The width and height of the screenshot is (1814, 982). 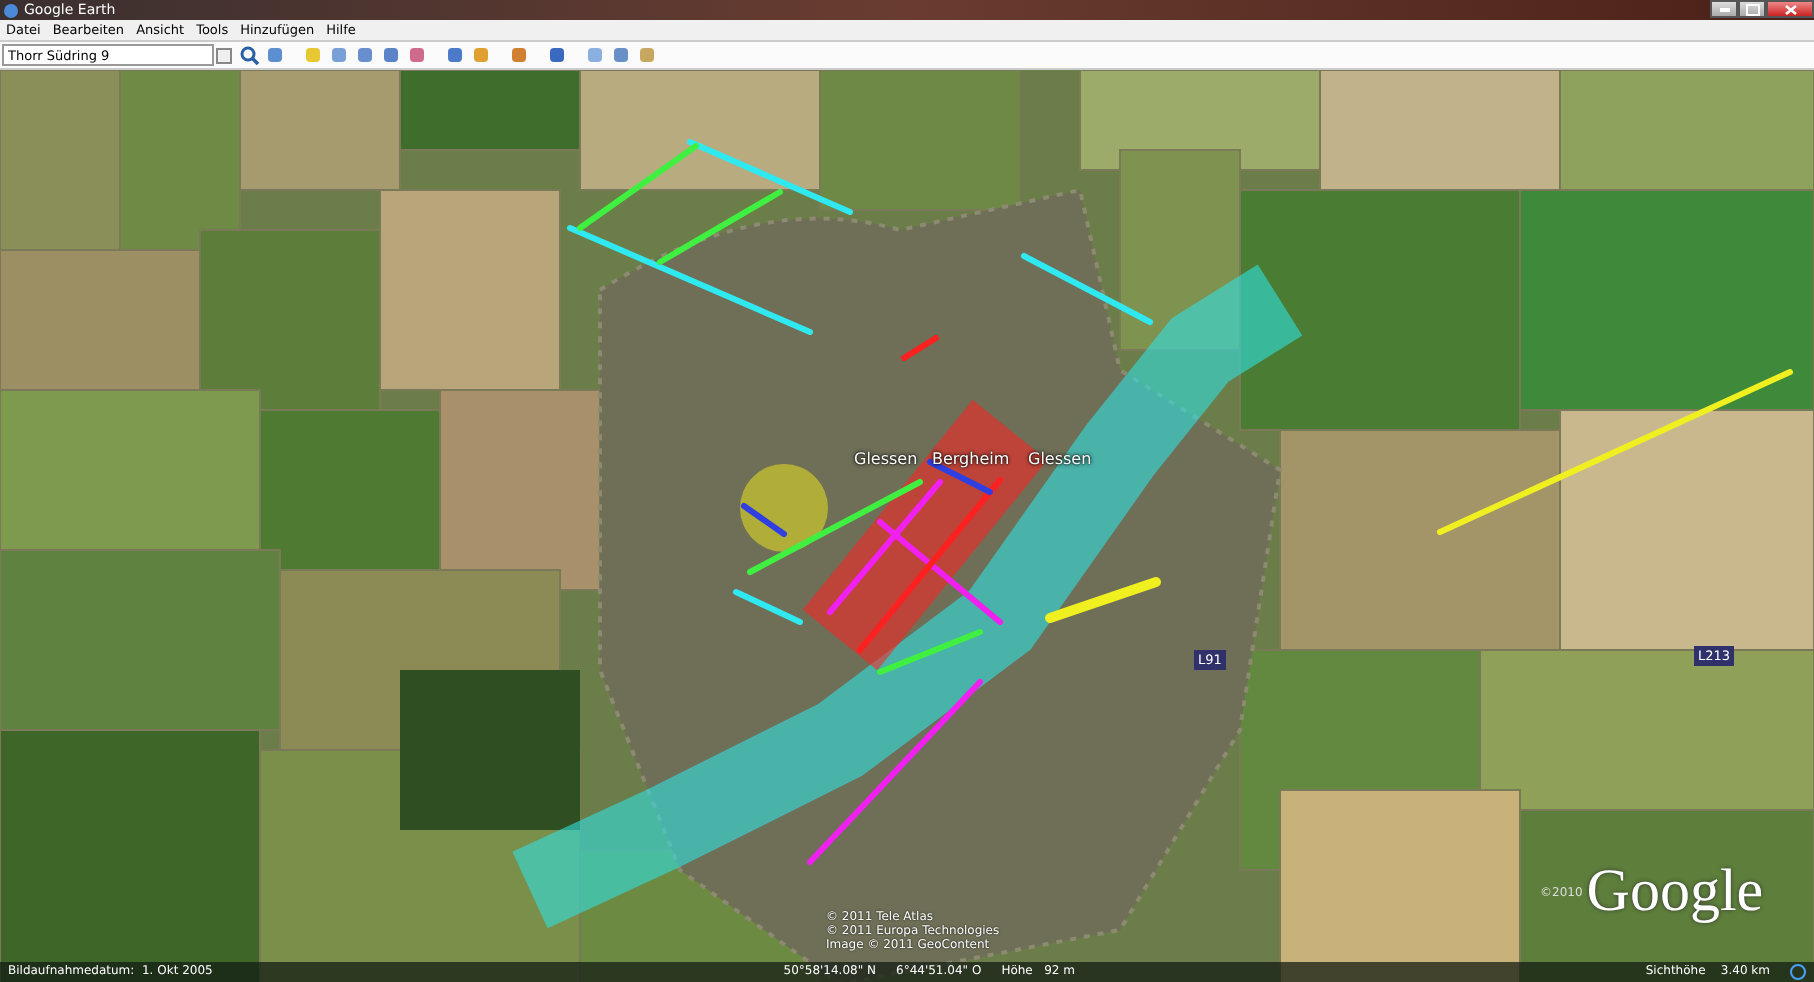 I want to click on minimize-button, so click(x=1724, y=9).